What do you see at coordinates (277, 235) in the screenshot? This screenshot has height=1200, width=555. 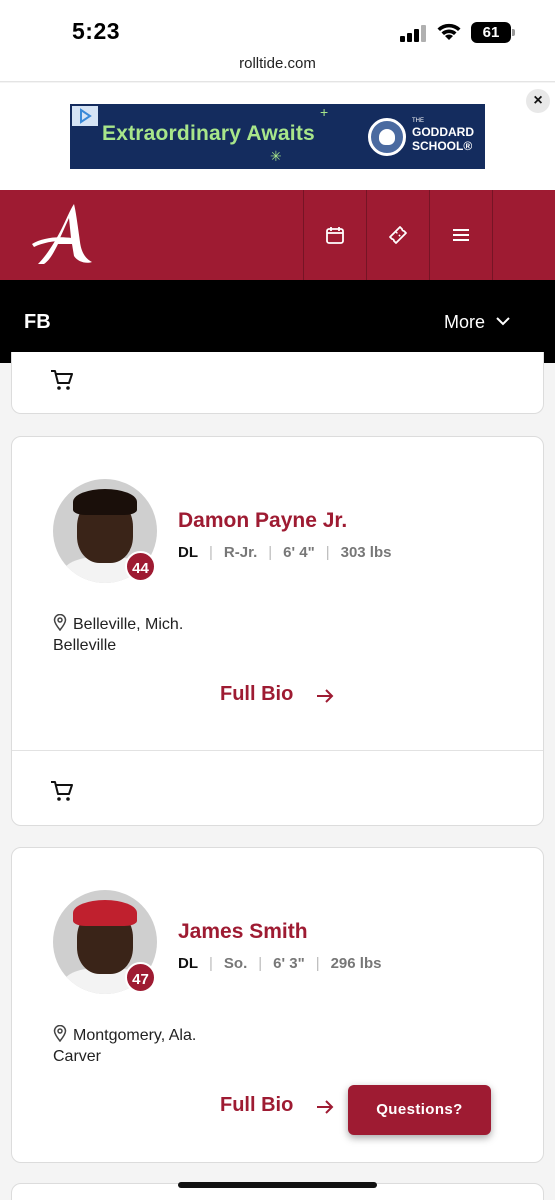 I see `site-header` at bounding box center [277, 235].